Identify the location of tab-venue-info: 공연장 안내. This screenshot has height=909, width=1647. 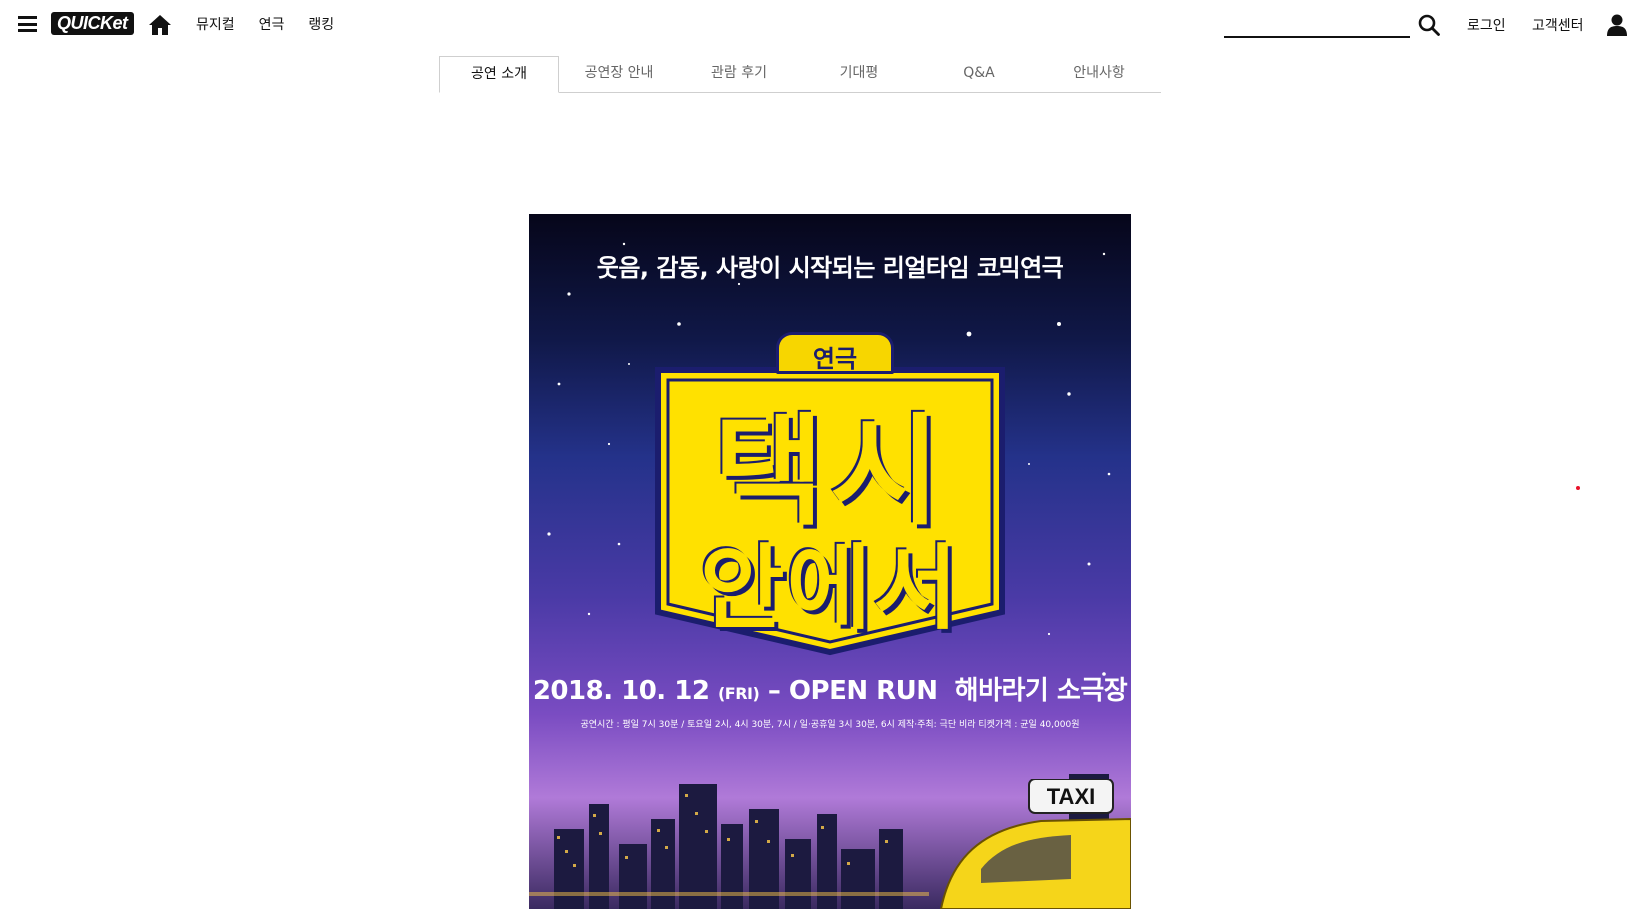
(619, 74).